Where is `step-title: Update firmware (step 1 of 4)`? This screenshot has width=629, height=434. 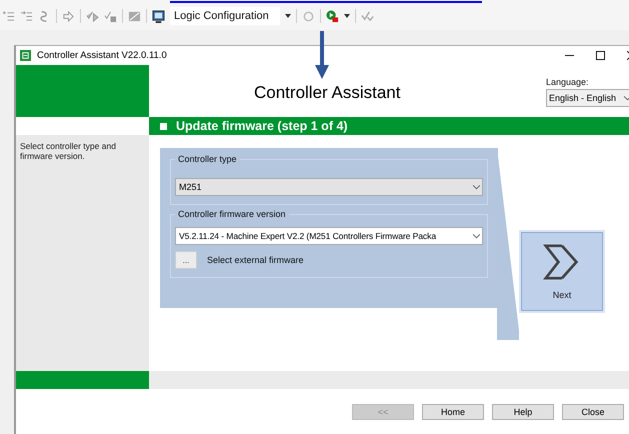 step-title: Update firmware (step 1 of 4) is located at coordinates (262, 126).